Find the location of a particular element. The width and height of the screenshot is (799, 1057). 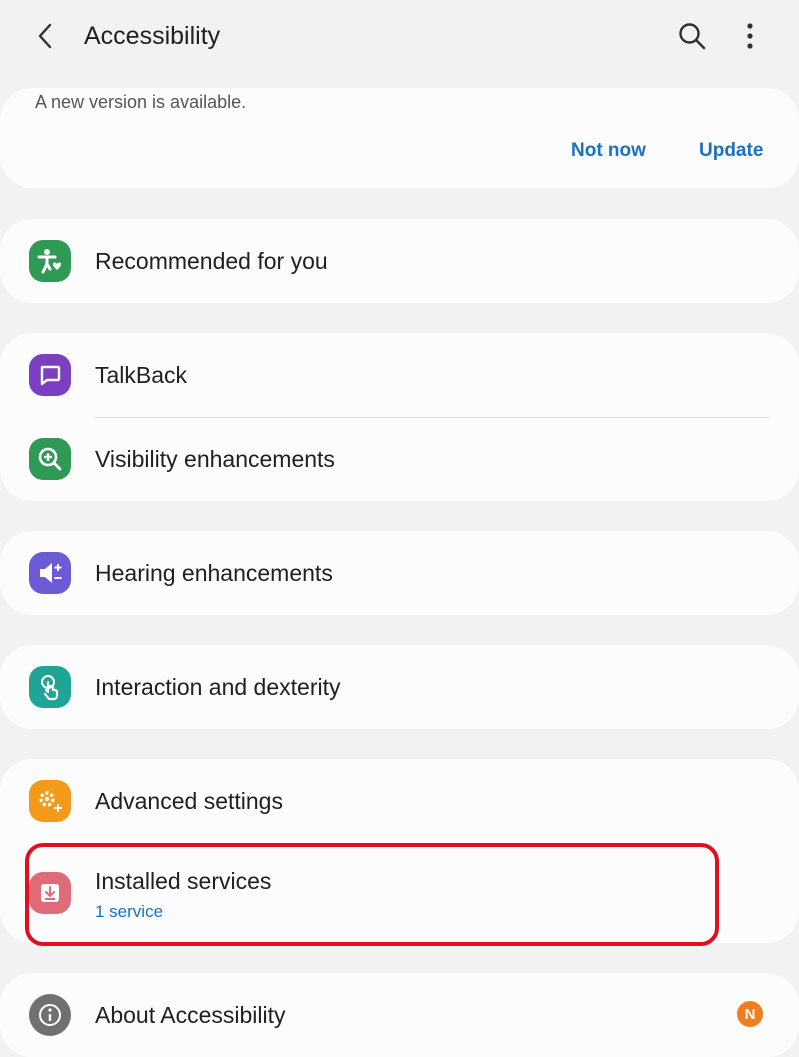

about-card: About Accessibility is located at coordinates (399, 1015).